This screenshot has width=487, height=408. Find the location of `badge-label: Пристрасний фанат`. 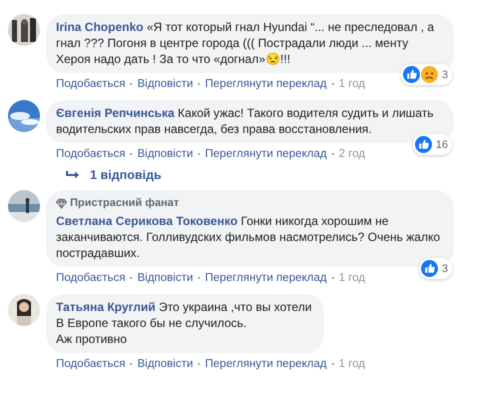

badge-label: Пристрасний фанат is located at coordinates (124, 203).